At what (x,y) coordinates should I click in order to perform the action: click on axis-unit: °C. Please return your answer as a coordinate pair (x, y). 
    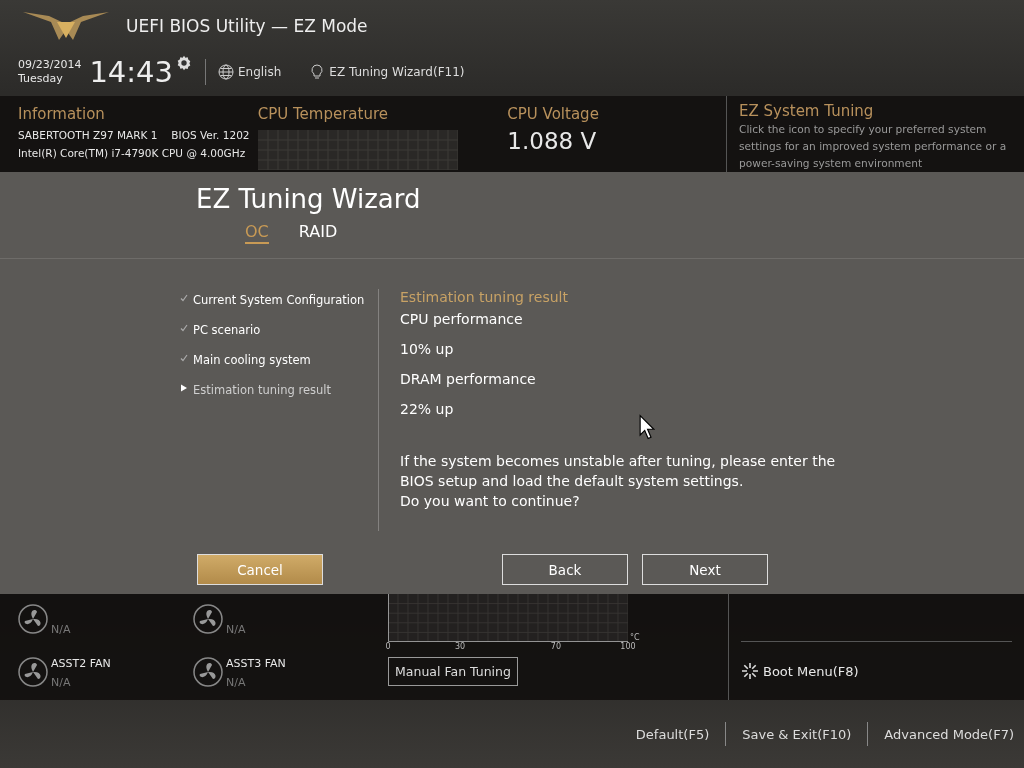
    Looking at the image, I should click on (635, 637).